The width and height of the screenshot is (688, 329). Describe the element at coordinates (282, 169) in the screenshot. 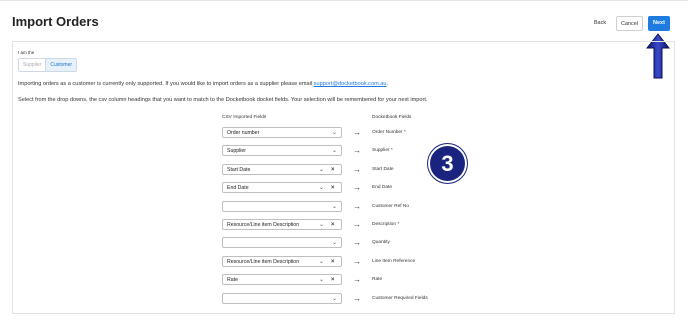

I see `csv-field-select: Start Date ⌄ ×` at that location.